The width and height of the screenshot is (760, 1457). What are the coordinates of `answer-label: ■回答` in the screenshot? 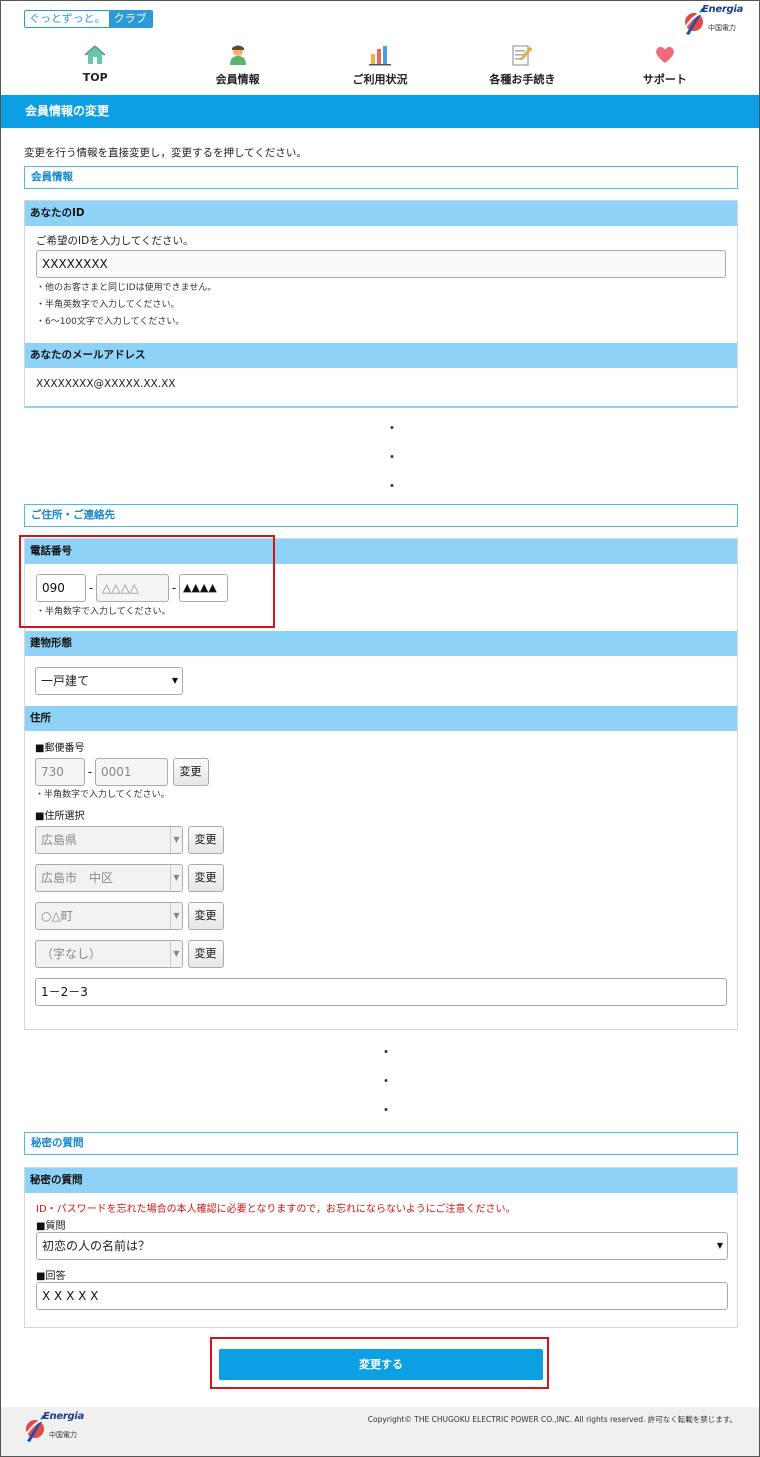 It's located at (51, 1276).